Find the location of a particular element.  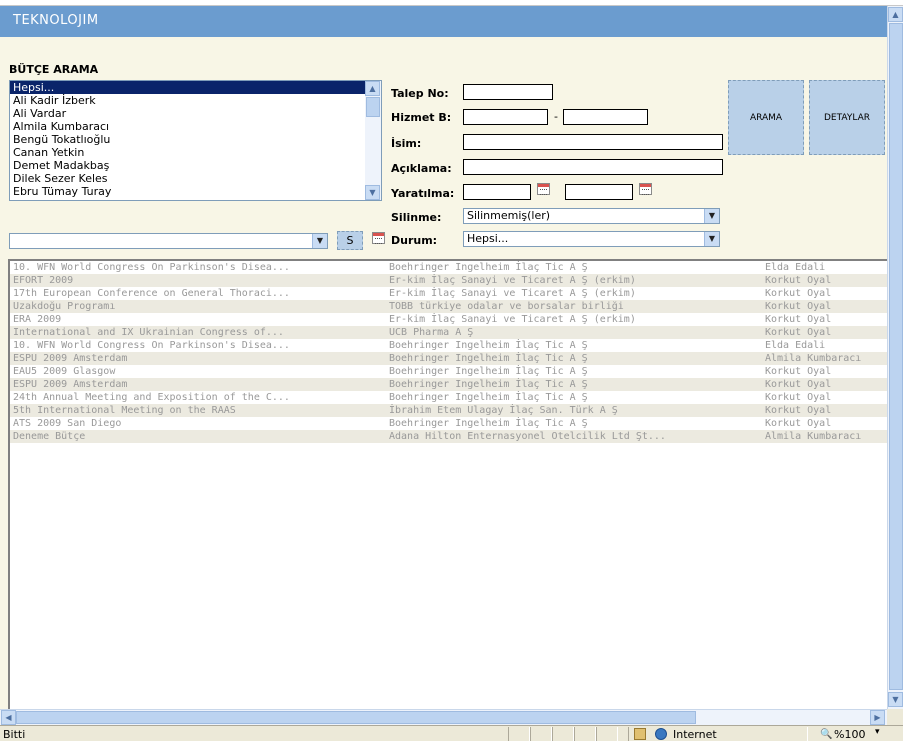

result-title: ERA 2009 is located at coordinates (37, 319).